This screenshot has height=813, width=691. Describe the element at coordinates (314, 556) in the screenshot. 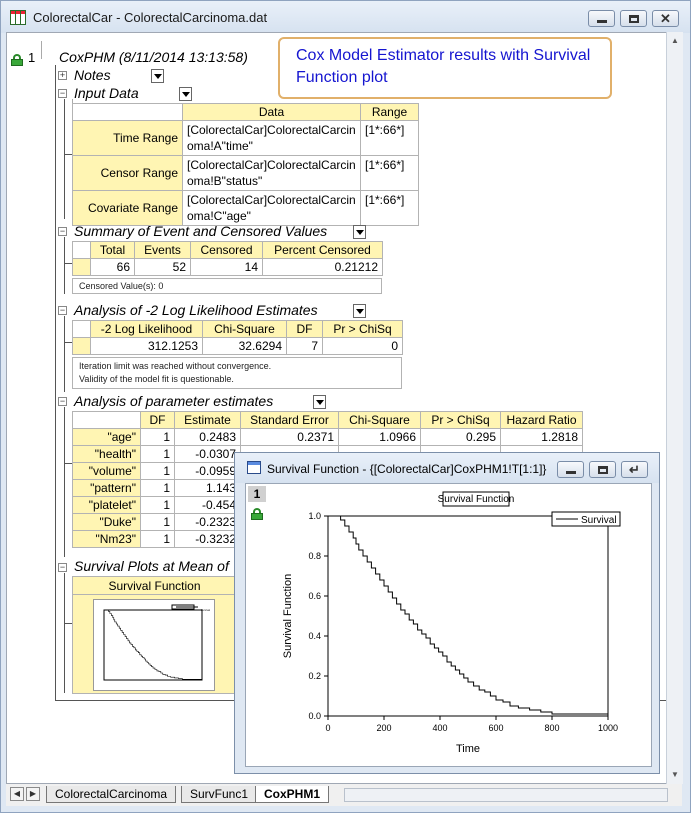

I see `y-tick-label: 0.8` at that location.